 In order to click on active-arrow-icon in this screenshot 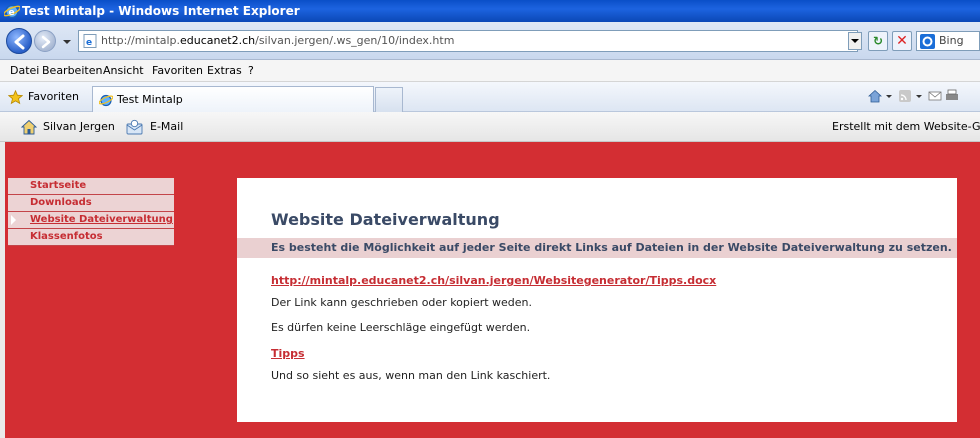, I will do `click(13, 220)`.